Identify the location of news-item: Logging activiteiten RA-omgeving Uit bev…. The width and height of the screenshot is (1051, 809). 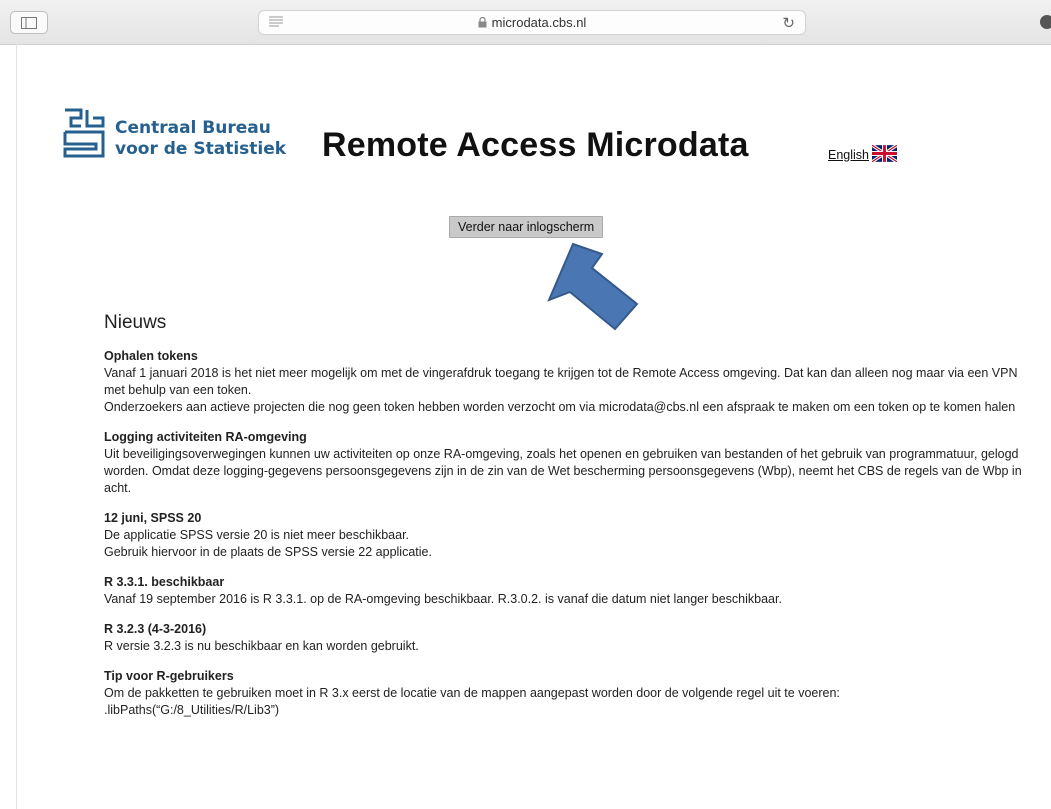
(564, 463).